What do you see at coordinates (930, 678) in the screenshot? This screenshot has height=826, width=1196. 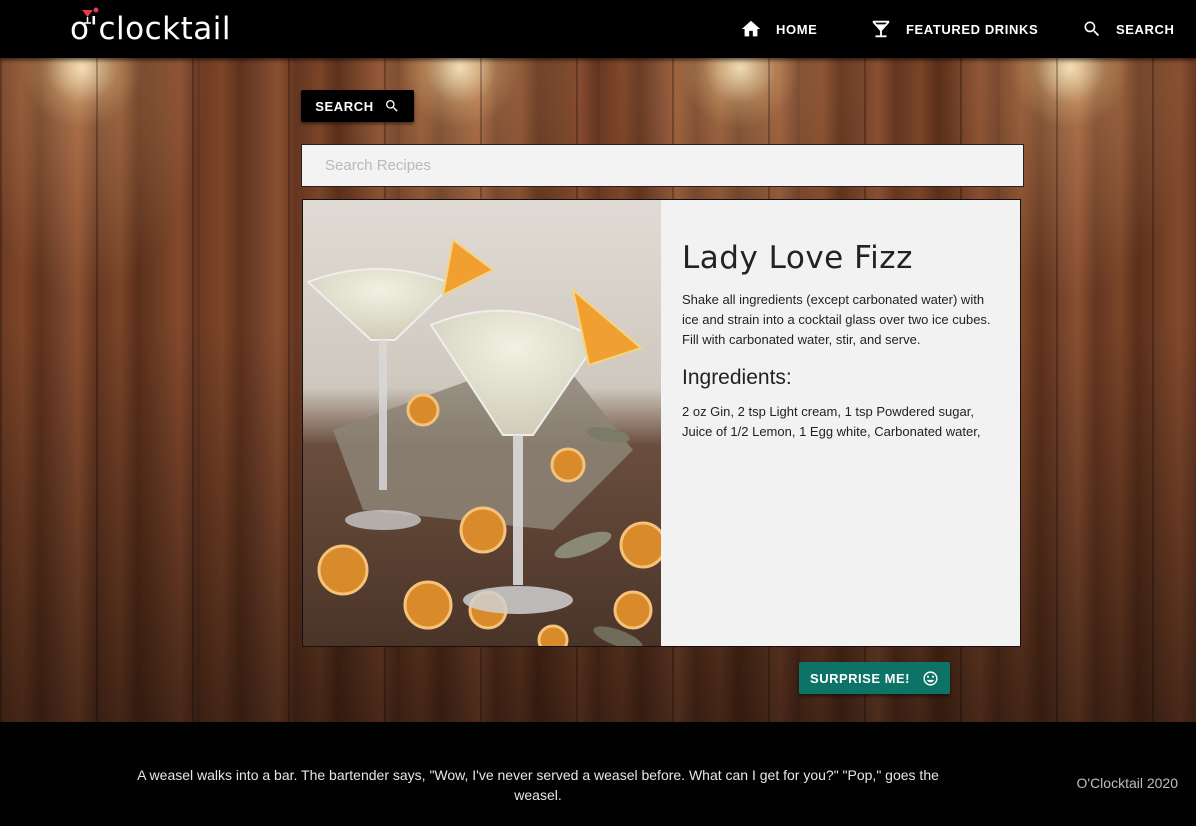 I see `smiley-icon` at bounding box center [930, 678].